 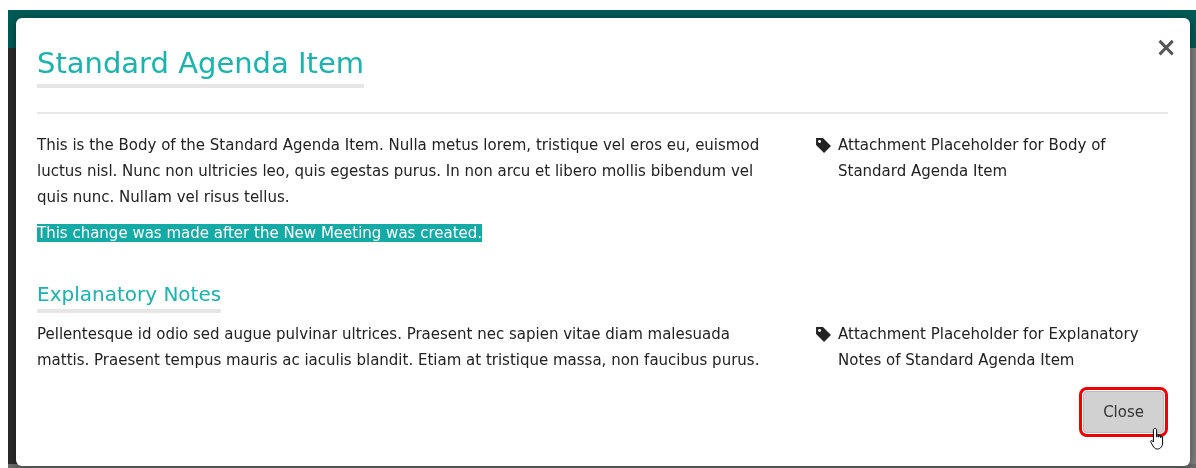 I want to click on paragraph: This is the Body of the Standard Agenda Item. Nulla metus lorem, tristique vel eros eu, euismod luctus nisl. Nunc non ultricies leo, quis egestas purus. In non arcu et libero mollis bibendum vel quis nunc. Nullam vel risus tellus., so click(x=398, y=171).